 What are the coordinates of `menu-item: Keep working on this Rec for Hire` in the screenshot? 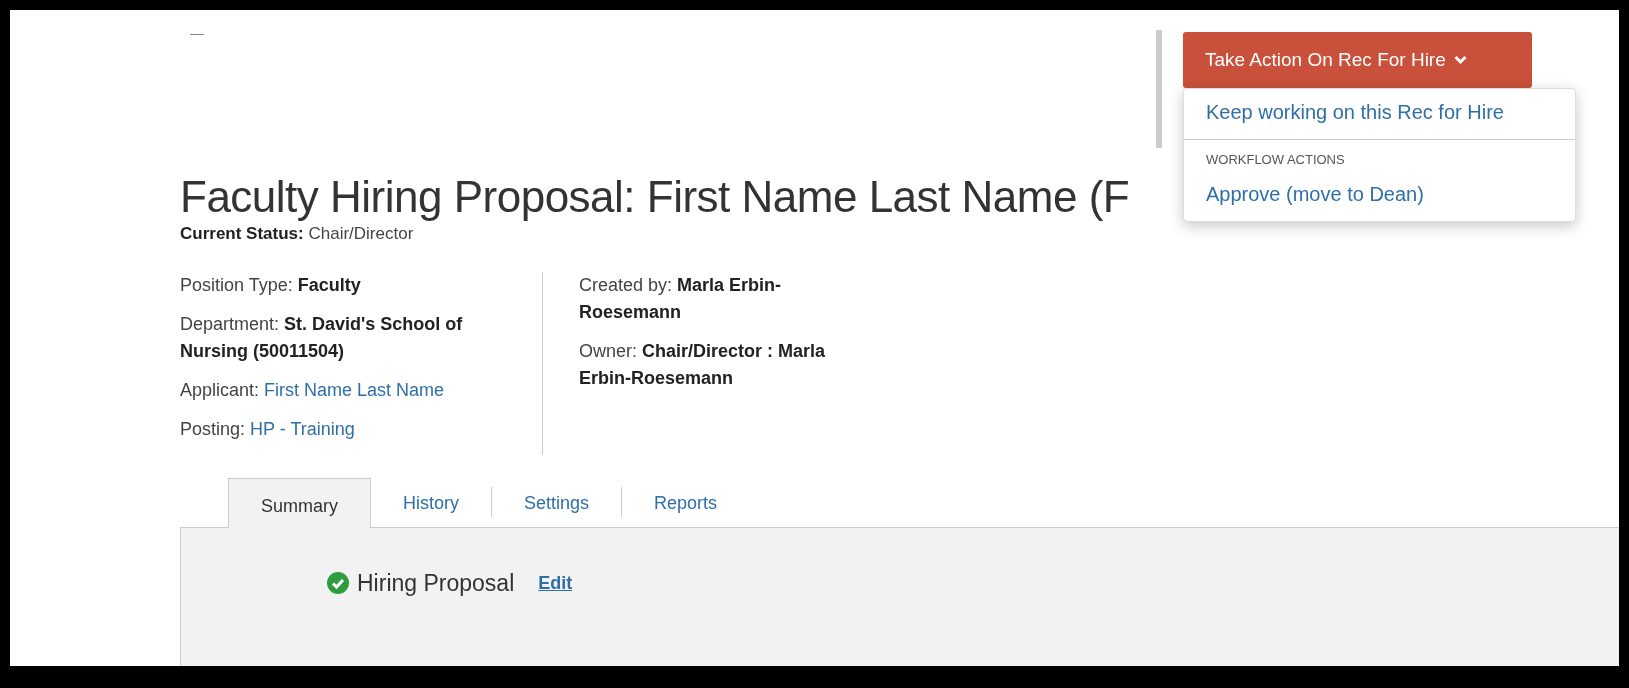 It's located at (1356, 112).